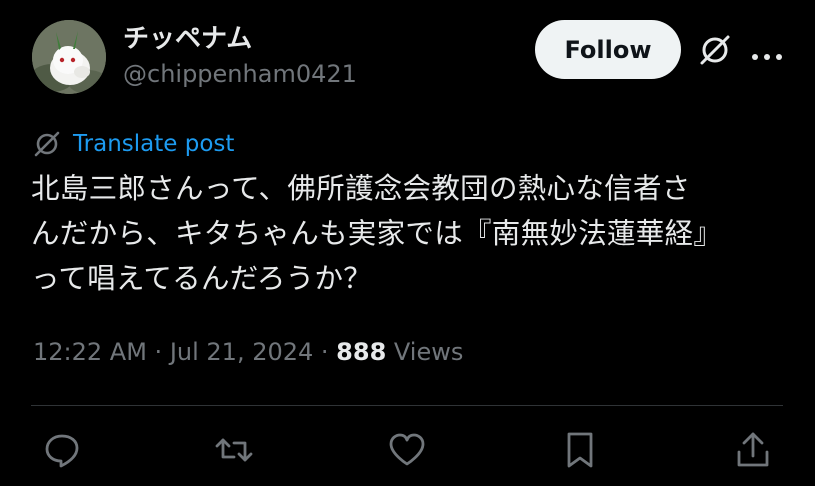  Describe the element at coordinates (407, 405) in the screenshot. I see `divider` at that location.